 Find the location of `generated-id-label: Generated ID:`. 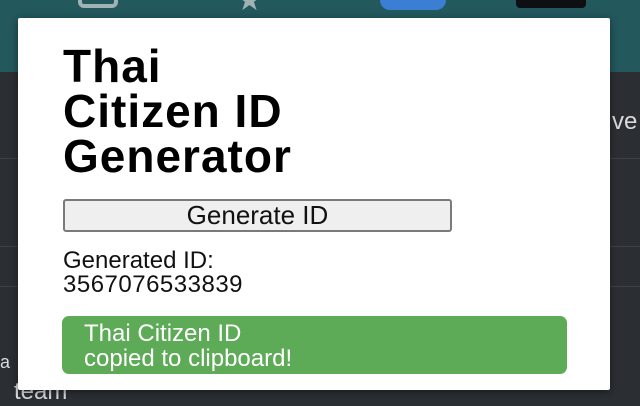

generated-id-label: Generated ID: is located at coordinates (138, 260).